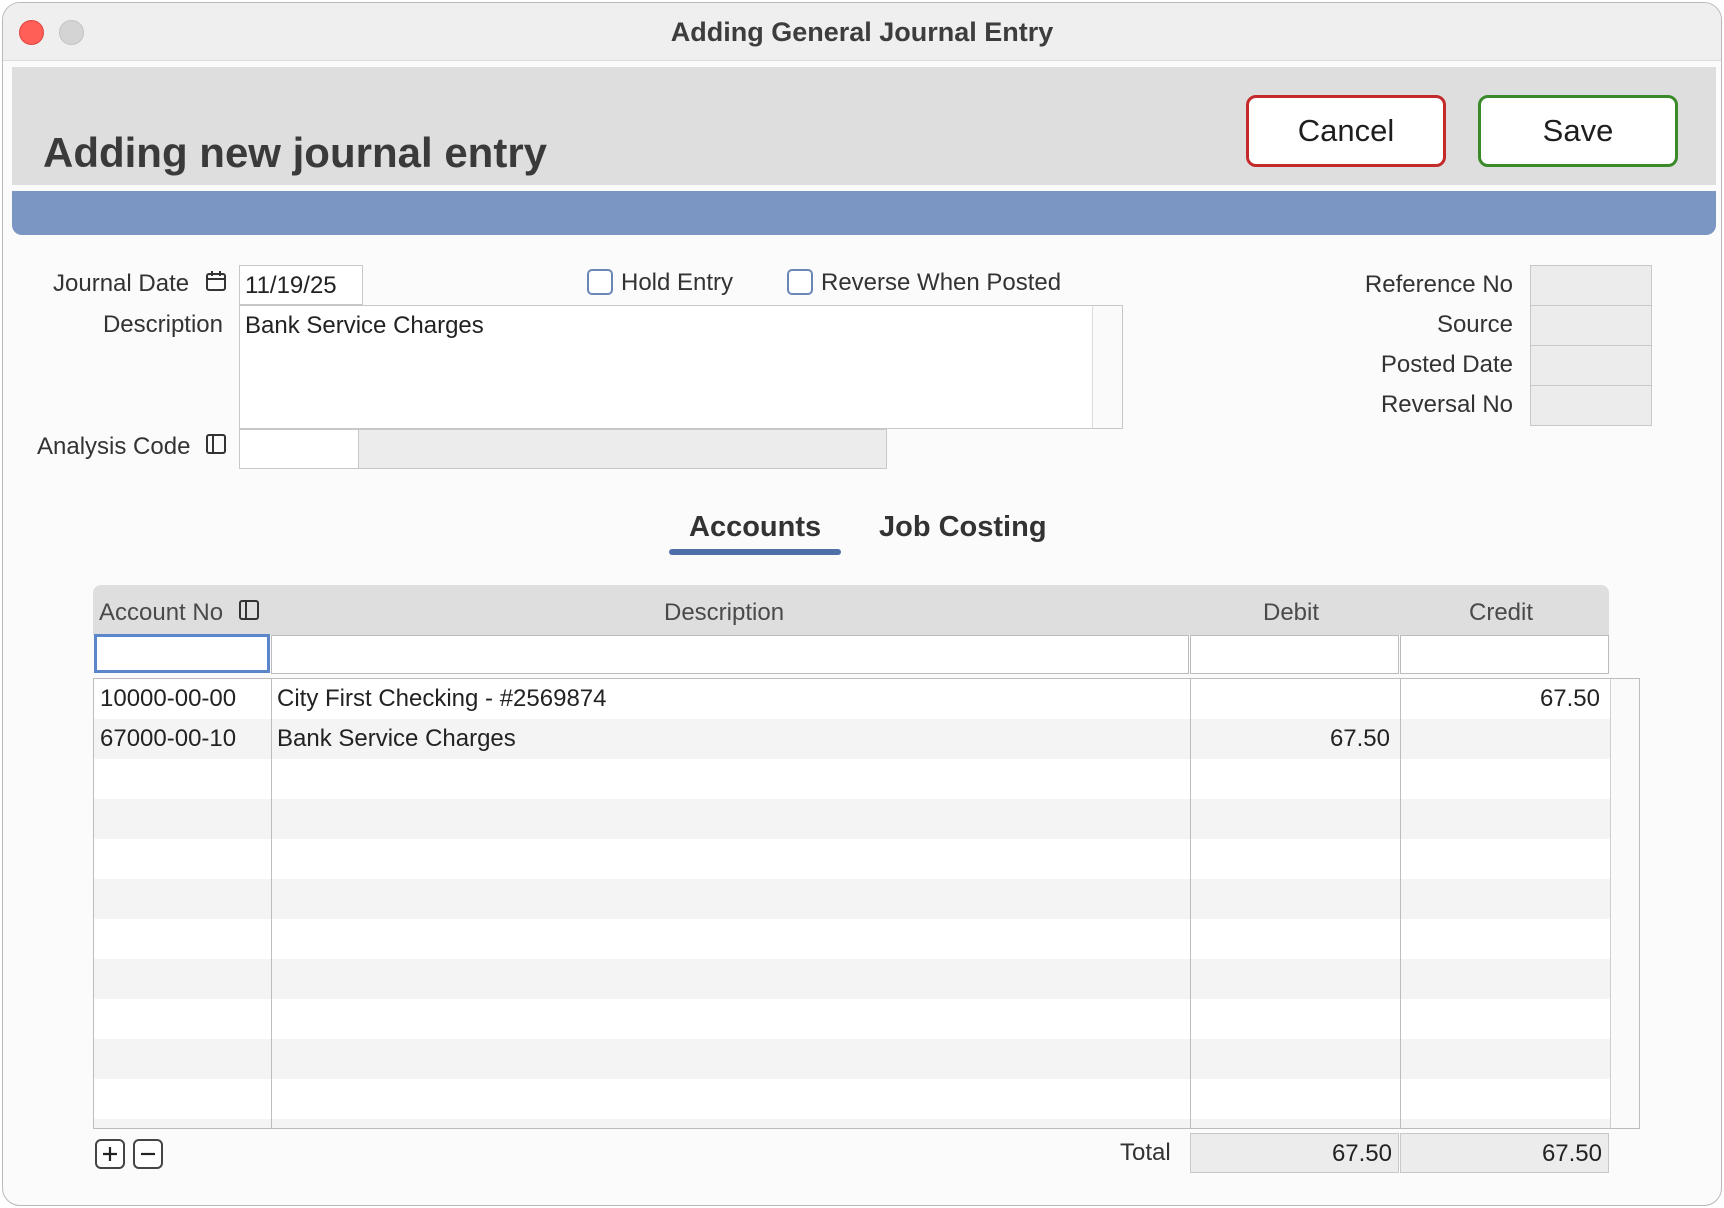 The width and height of the screenshot is (1724, 1208). What do you see at coordinates (1624, 903) in the screenshot?
I see `grid-scrollbar` at bounding box center [1624, 903].